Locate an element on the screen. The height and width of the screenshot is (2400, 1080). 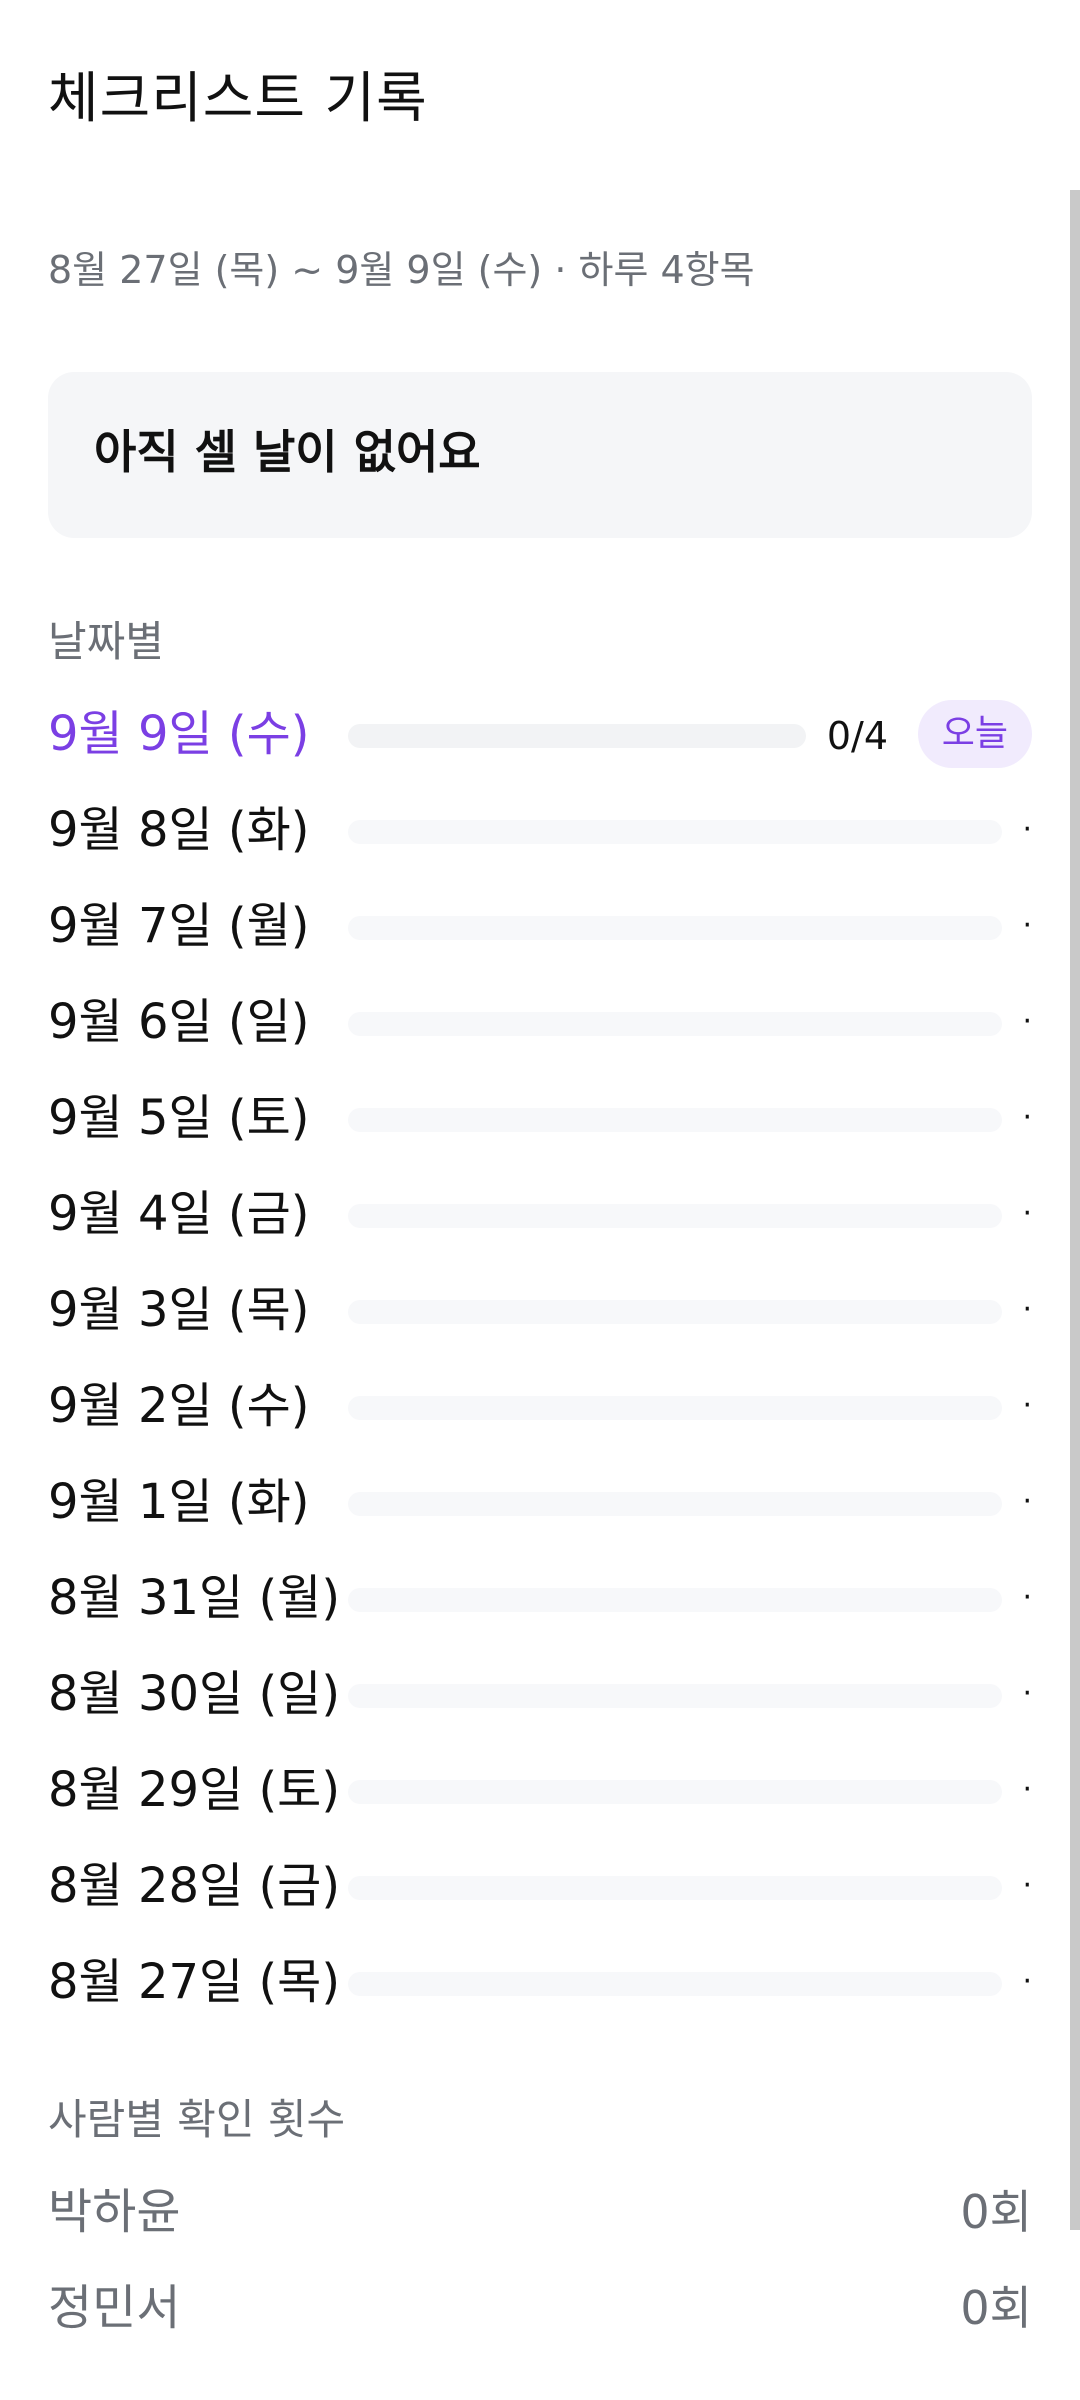
scrollbar is located at coordinates (1075, 1210).